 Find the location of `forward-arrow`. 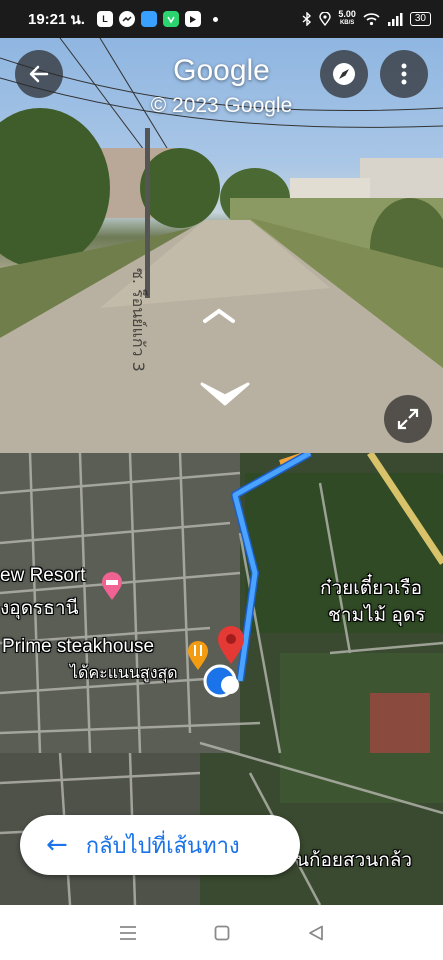

forward-arrow is located at coordinates (219, 316).